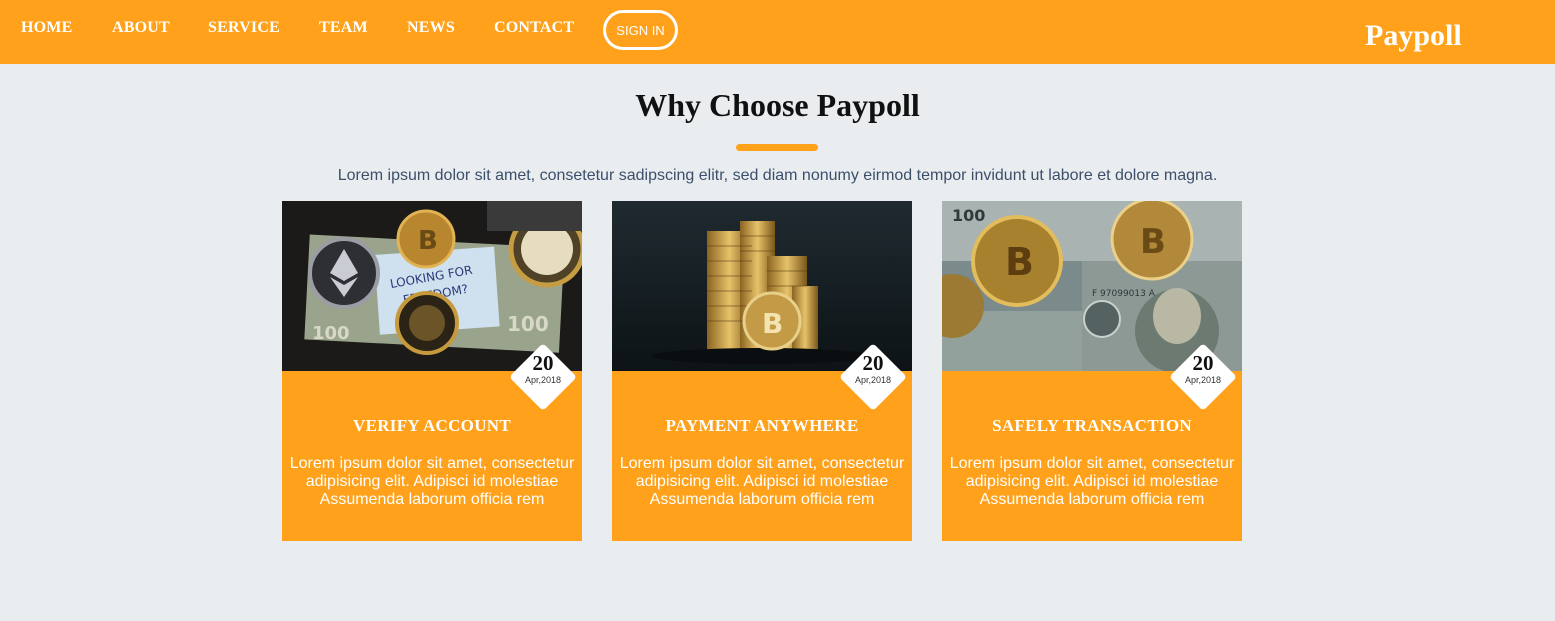 This screenshot has width=1555, height=621. I want to click on svg-text: F 97099013 A, so click(1124, 294).